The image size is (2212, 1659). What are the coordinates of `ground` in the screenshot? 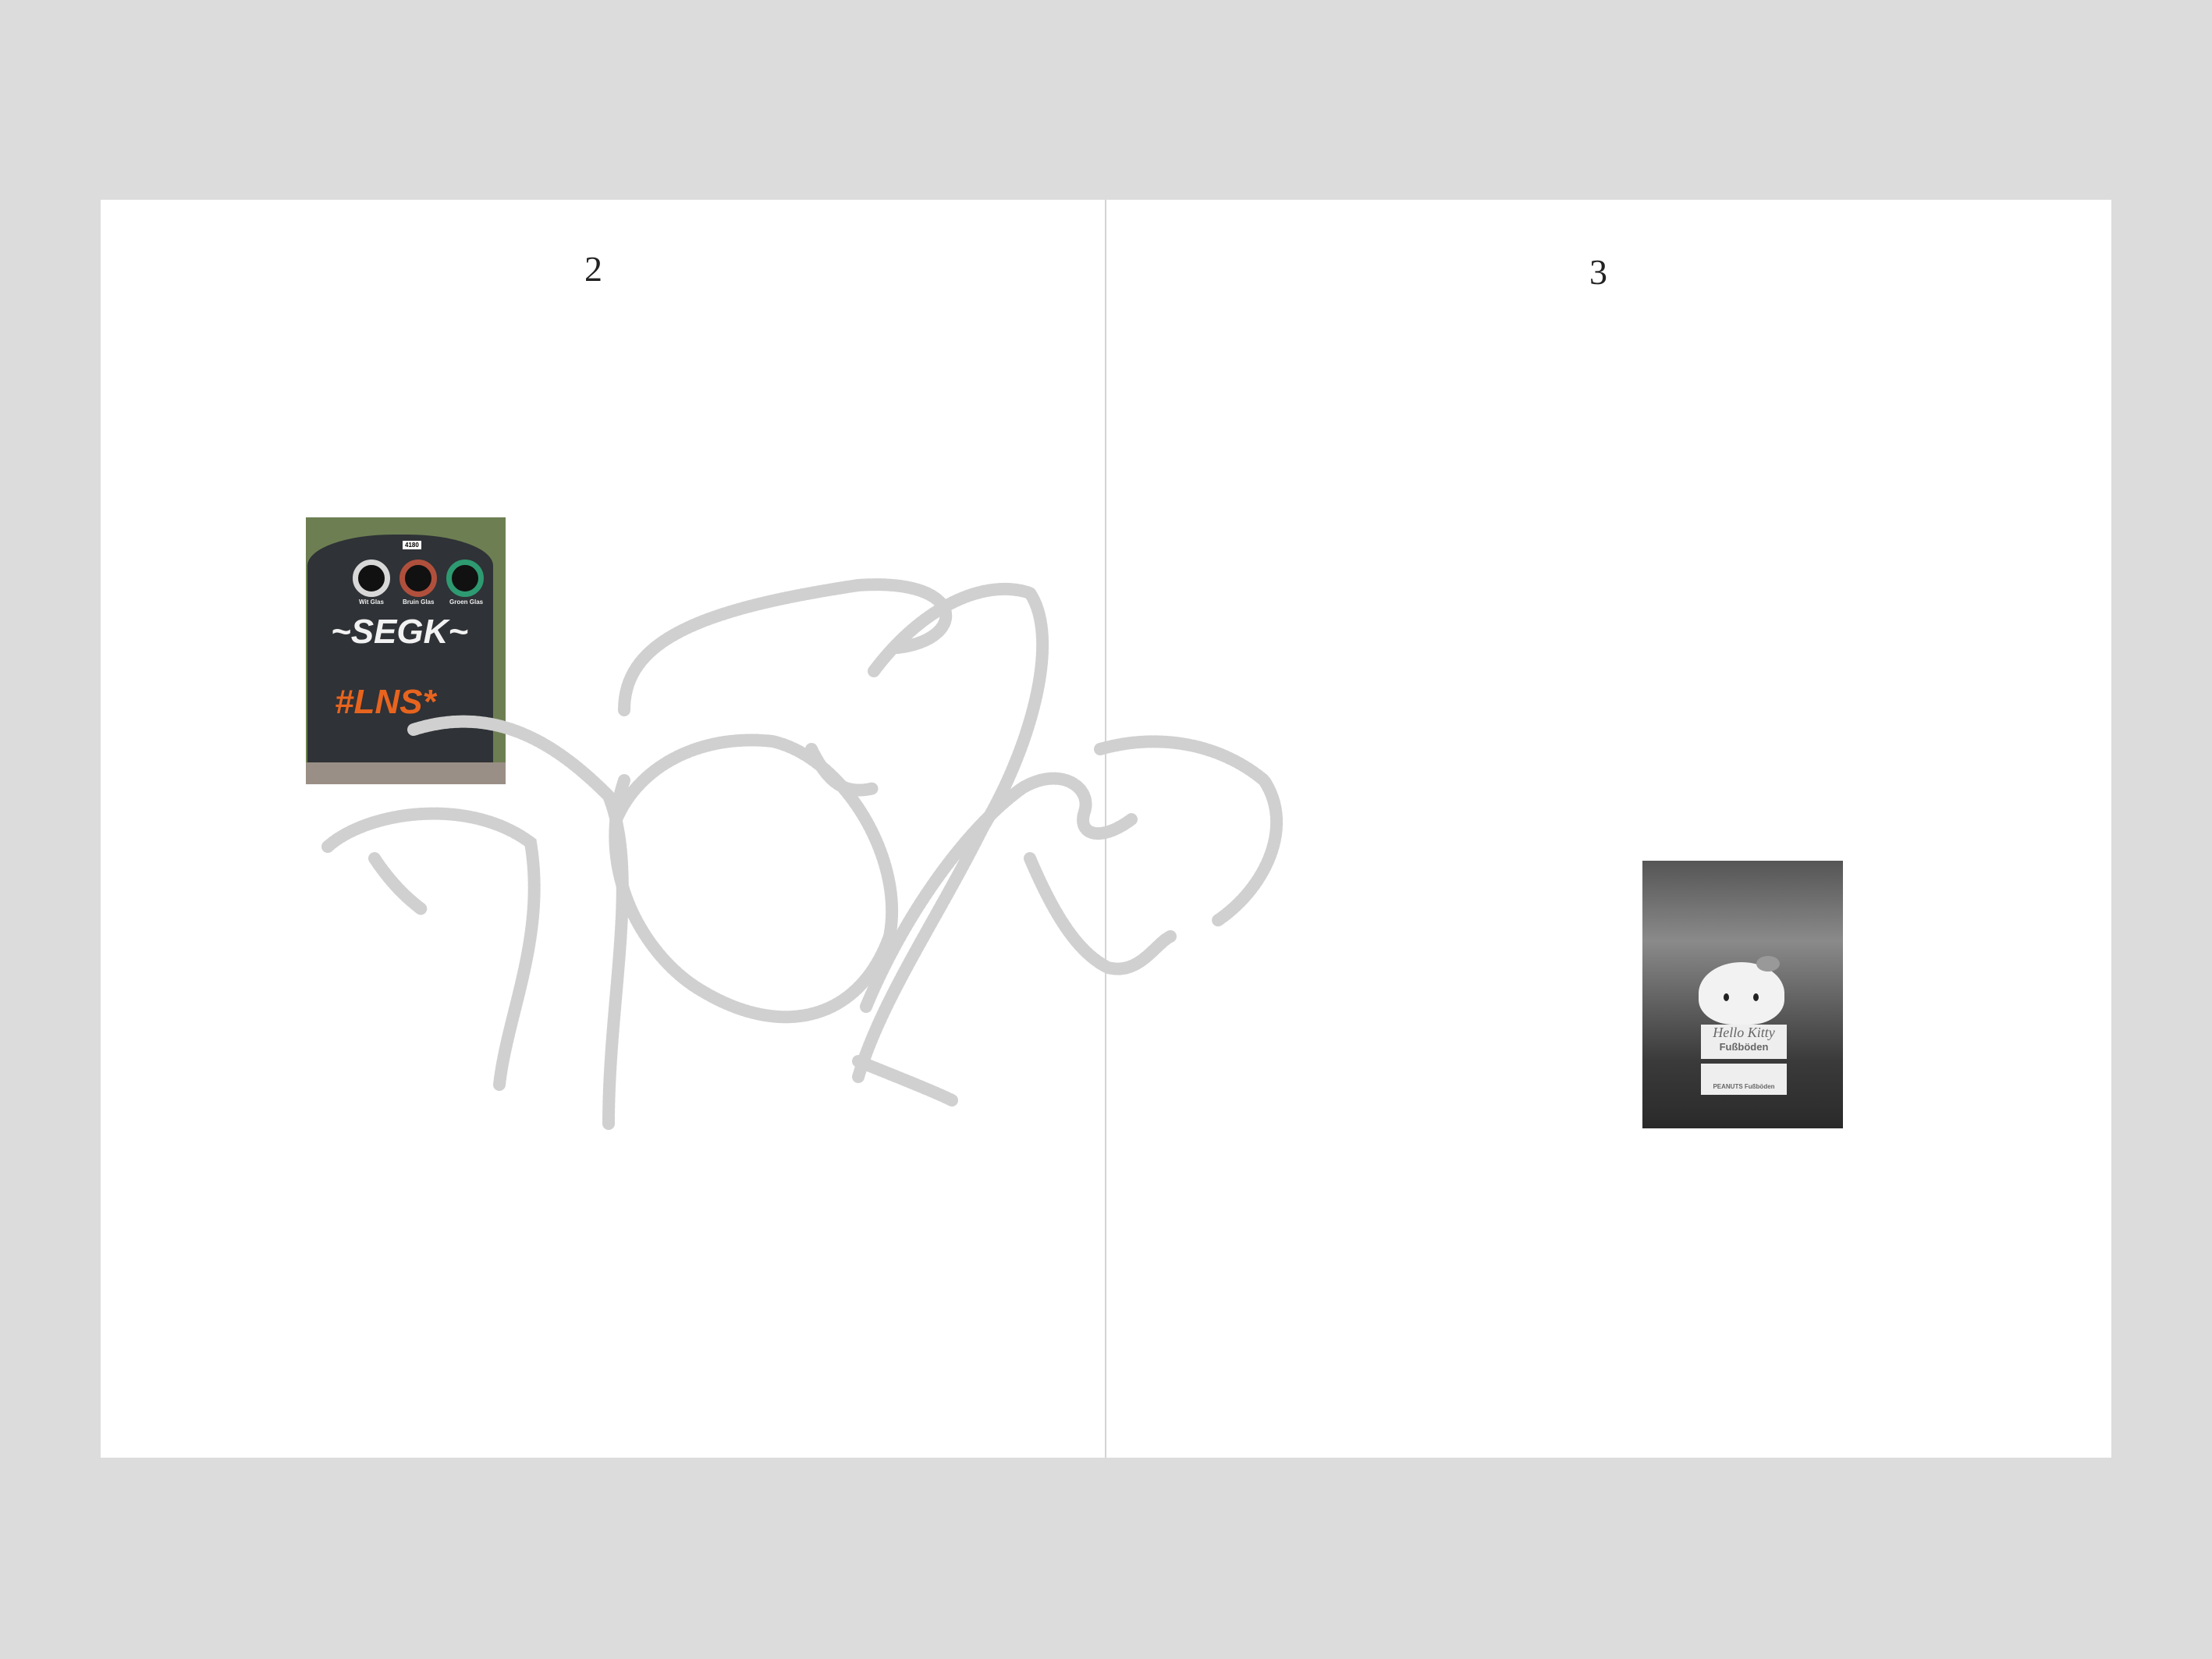 It's located at (406, 773).